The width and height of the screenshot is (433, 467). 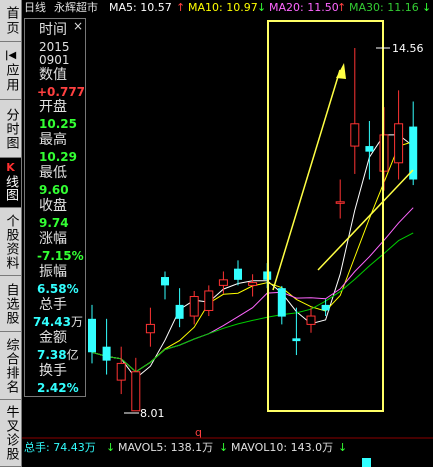 What do you see at coordinates (53, 305) in the screenshot?
I see `volume-label: 总手` at bounding box center [53, 305].